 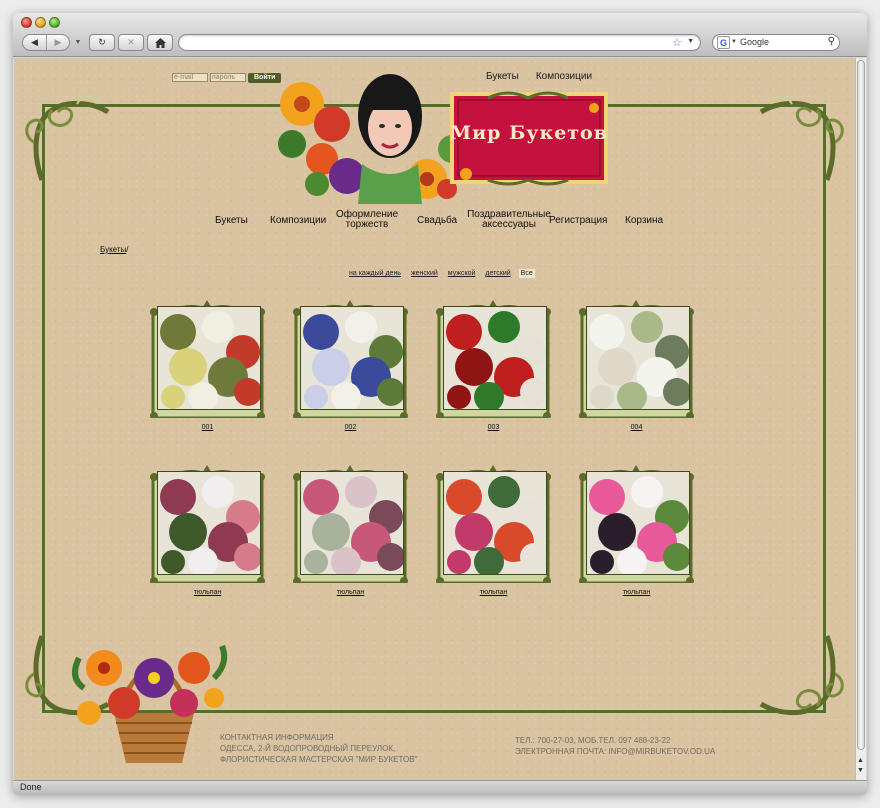 What do you see at coordinates (578, 221) in the screenshot?
I see `nav-item-registration: Регистрация` at bounding box center [578, 221].